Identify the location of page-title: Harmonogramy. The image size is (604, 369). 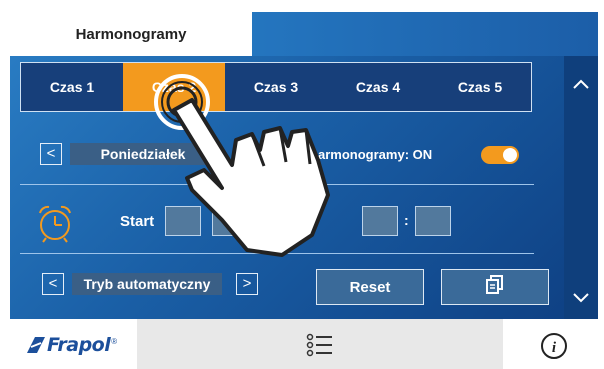
(131, 34).